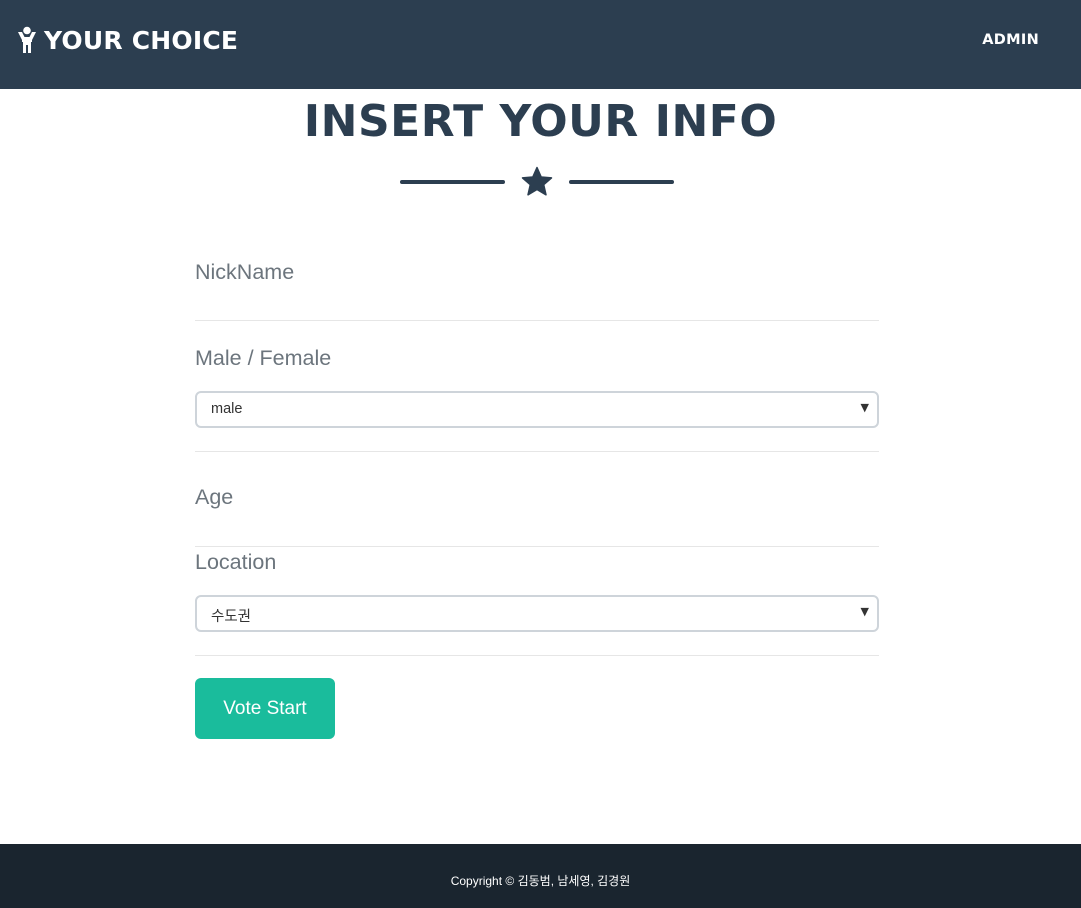 The image size is (1081, 908). I want to click on gender-divider, so click(537, 451).